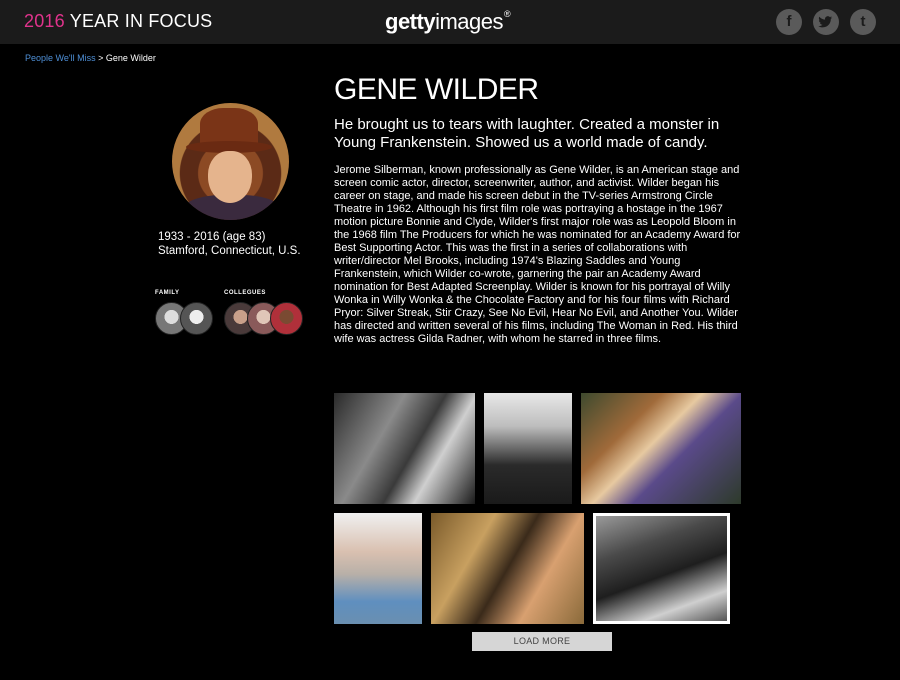 Image resolution: width=900 pixels, height=680 pixels. I want to click on birthplace: Stamford, Connecticut, U.S., so click(229, 251).